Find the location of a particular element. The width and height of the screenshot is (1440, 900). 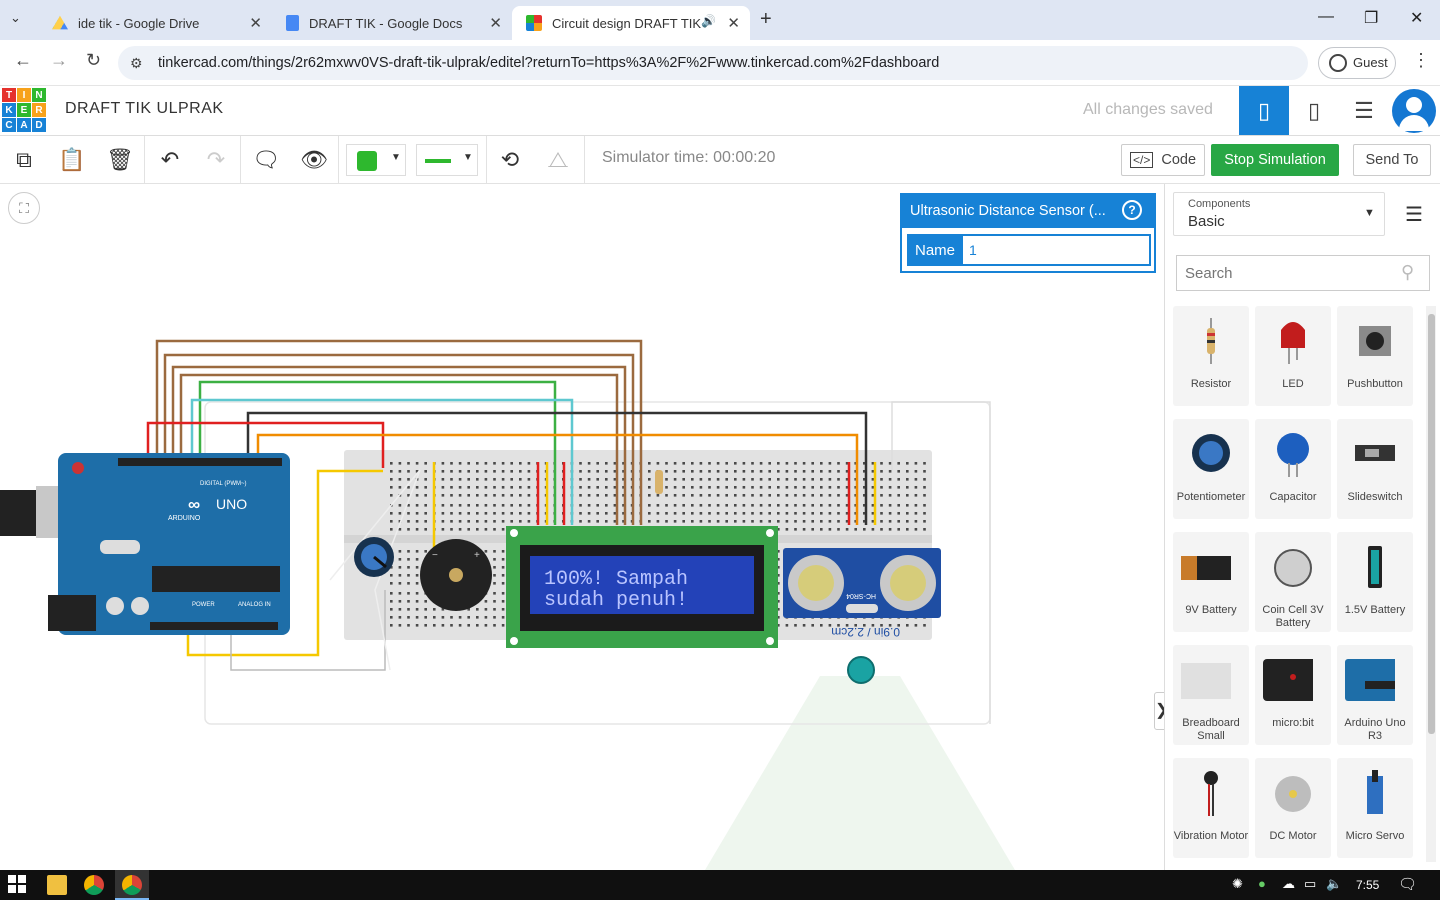

reload-icon: ↻ is located at coordinates (93, 60).